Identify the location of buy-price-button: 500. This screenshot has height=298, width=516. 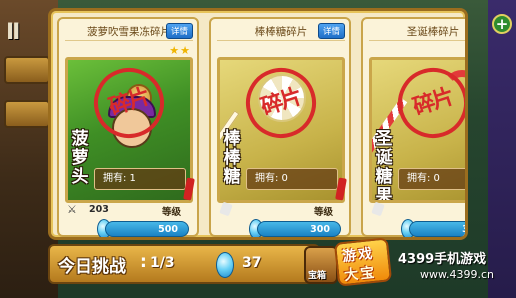
(147, 229).